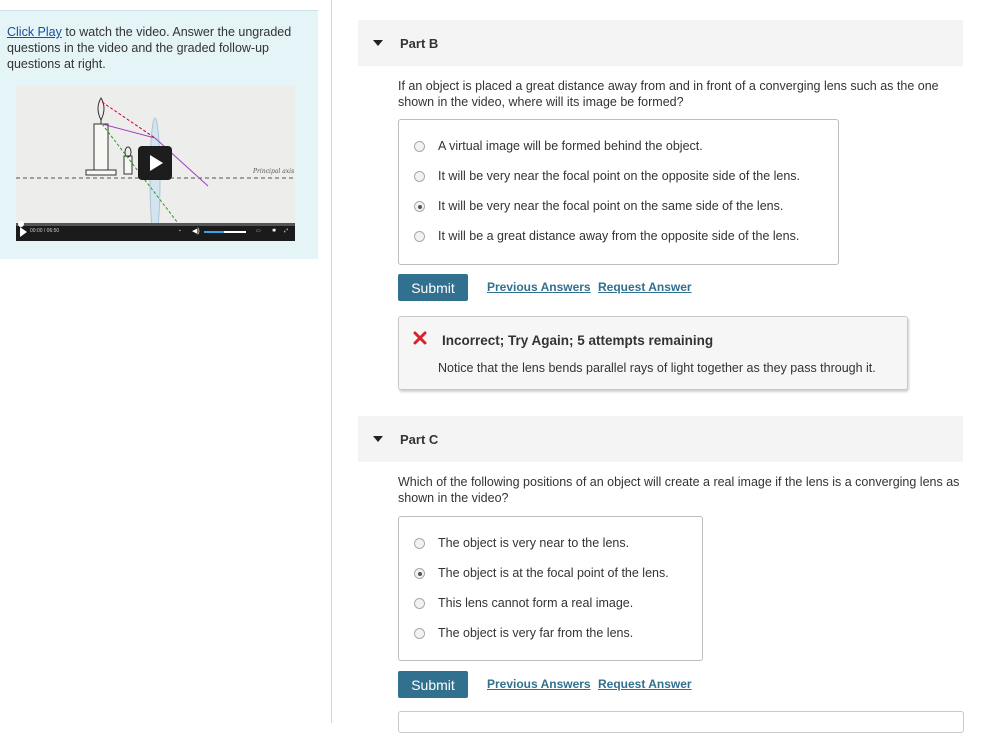 Image resolution: width=982 pixels, height=733 pixels. Describe the element at coordinates (331, 361) in the screenshot. I see `column-divider` at that location.